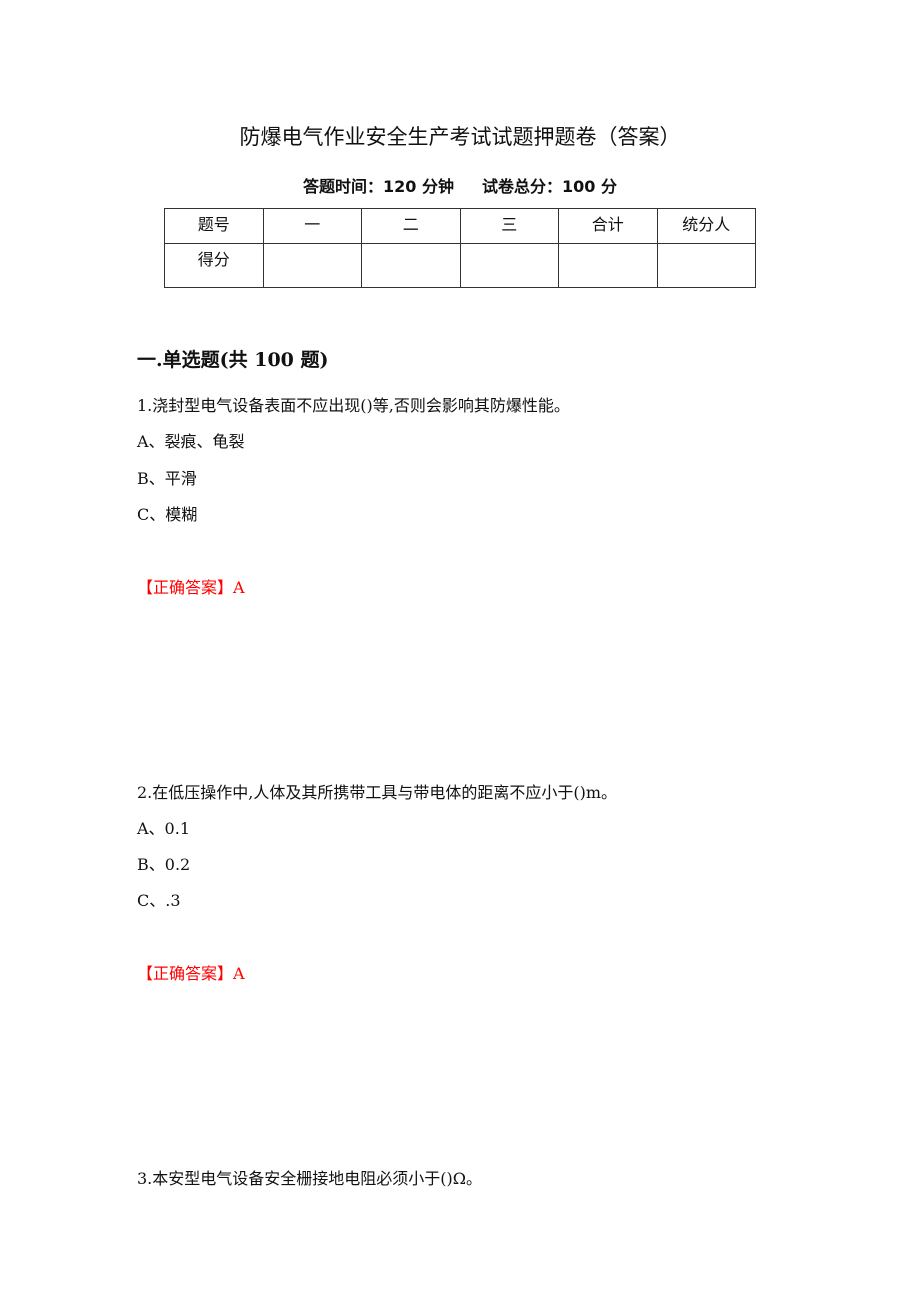 This screenshot has width=920, height=1302. Describe the element at coordinates (191, 441) in the screenshot. I see `question-option: A、裂痕、龟裂` at that location.